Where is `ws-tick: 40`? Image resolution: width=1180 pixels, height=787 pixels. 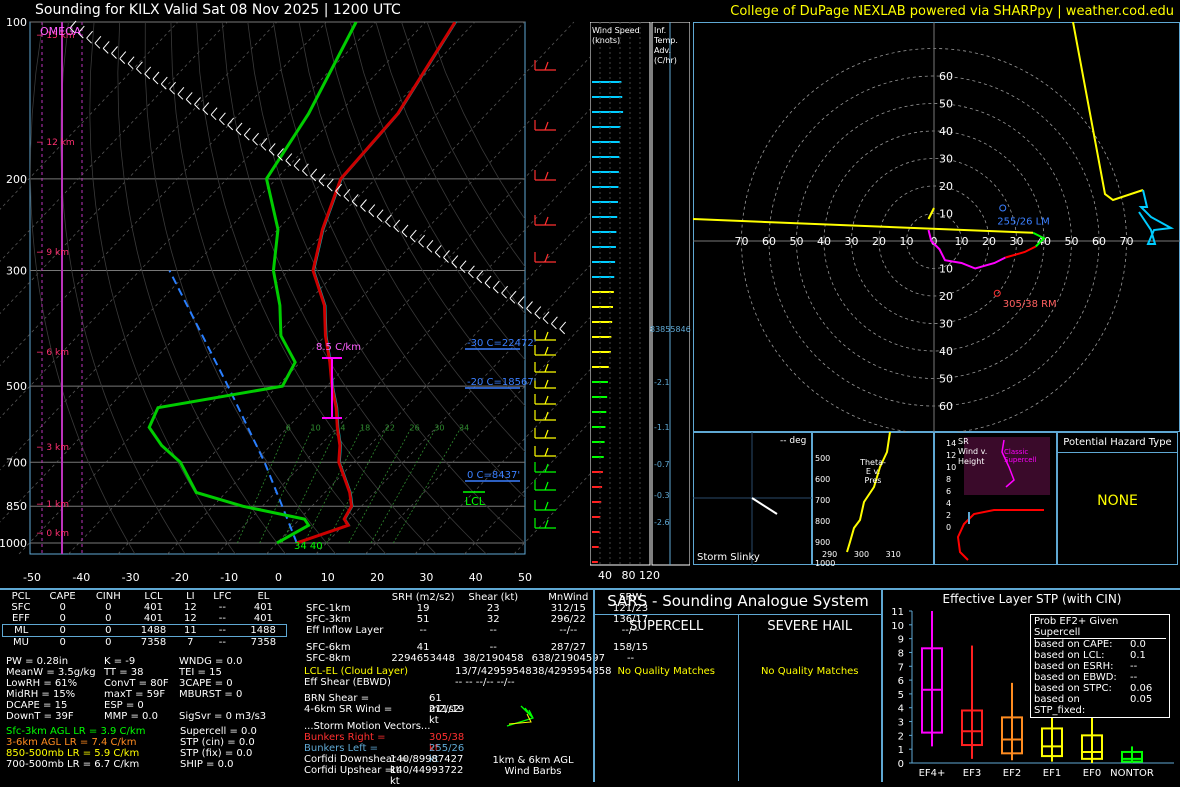 ws-tick: 40 is located at coordinates (605, 575).